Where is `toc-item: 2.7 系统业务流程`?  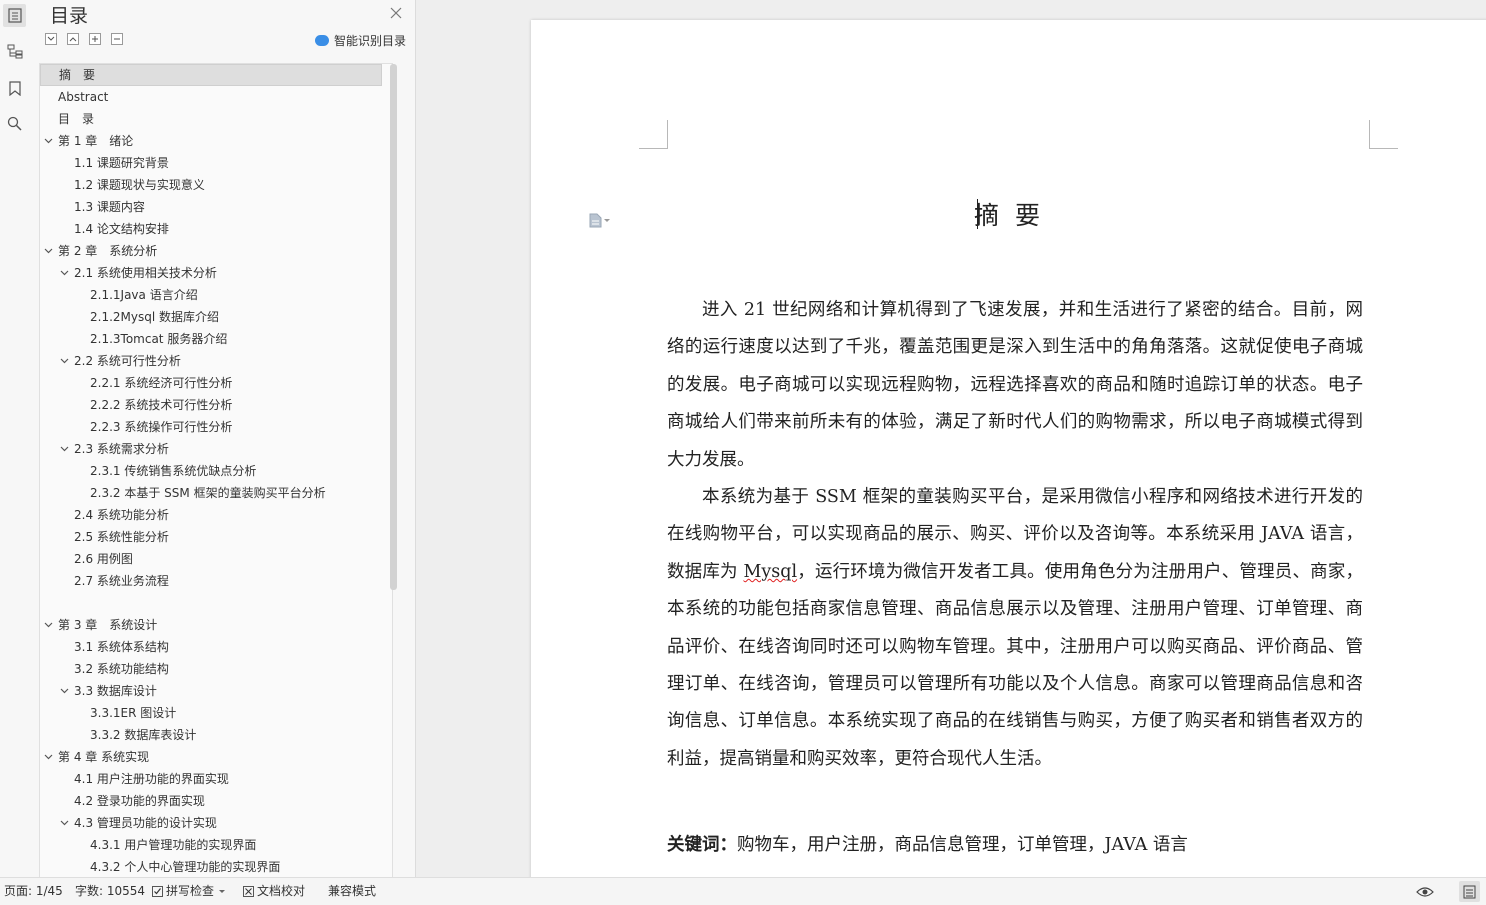 toc-item: 2.7 系统业务流程 is located at coordinates (211, 581).